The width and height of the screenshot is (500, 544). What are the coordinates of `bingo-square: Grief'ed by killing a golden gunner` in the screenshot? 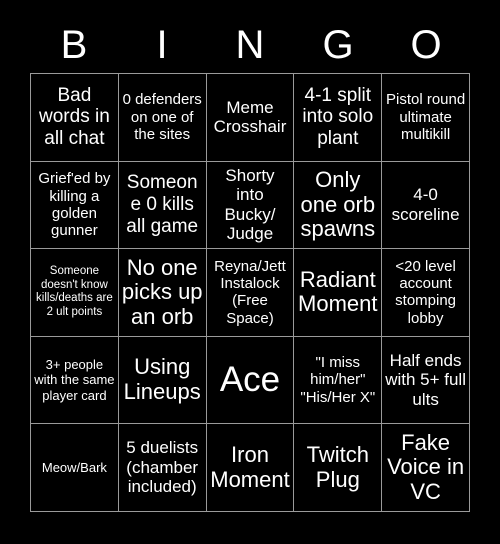 It's located at (74, 205).